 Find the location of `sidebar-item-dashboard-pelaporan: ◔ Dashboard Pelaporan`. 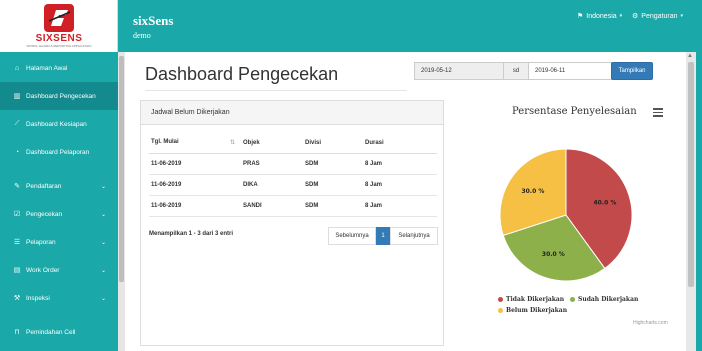

sidebar-item-dashboard-pelaporan: ◔ Dashboard Pelaporan is located at coordinates (59, 152).